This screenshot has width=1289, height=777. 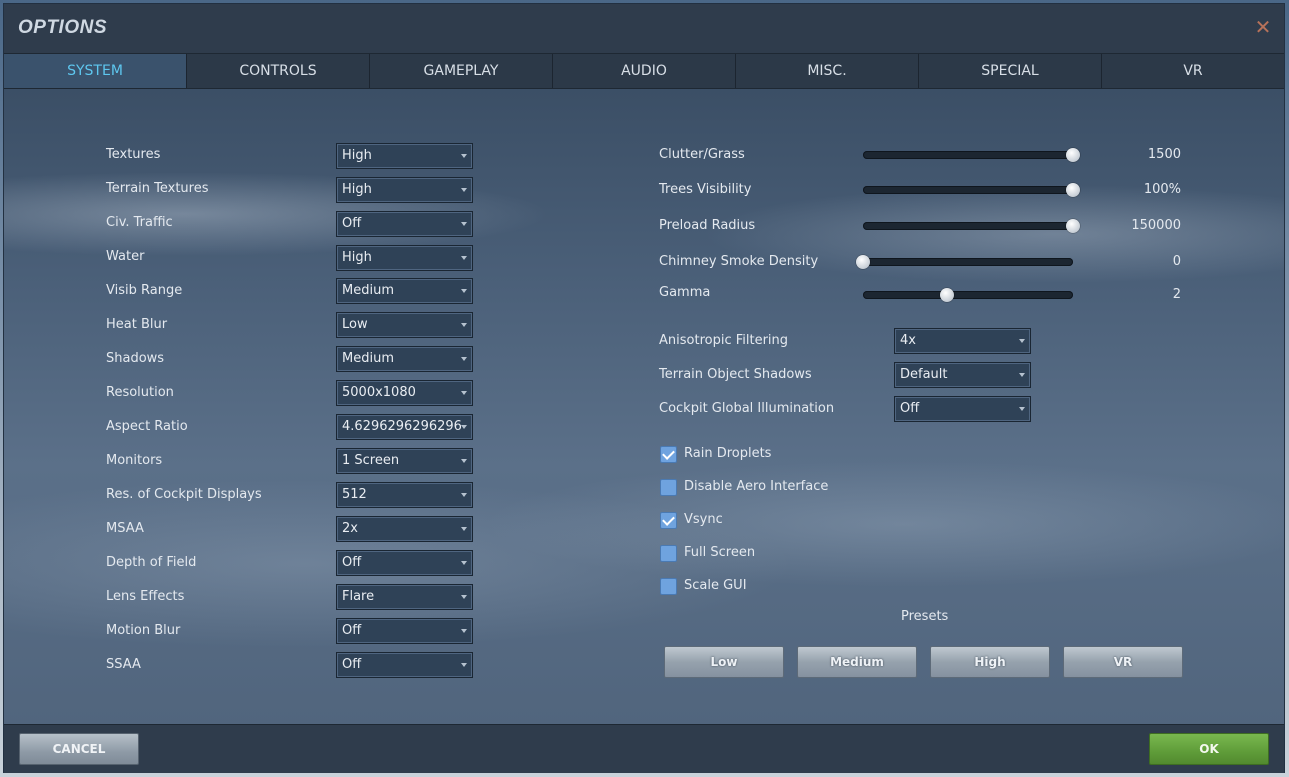 What do you see at coordinates (404, 495) in the screenshot?
I see `cockpit-displays-dropdown: 512` at bounding box center [404, 495].